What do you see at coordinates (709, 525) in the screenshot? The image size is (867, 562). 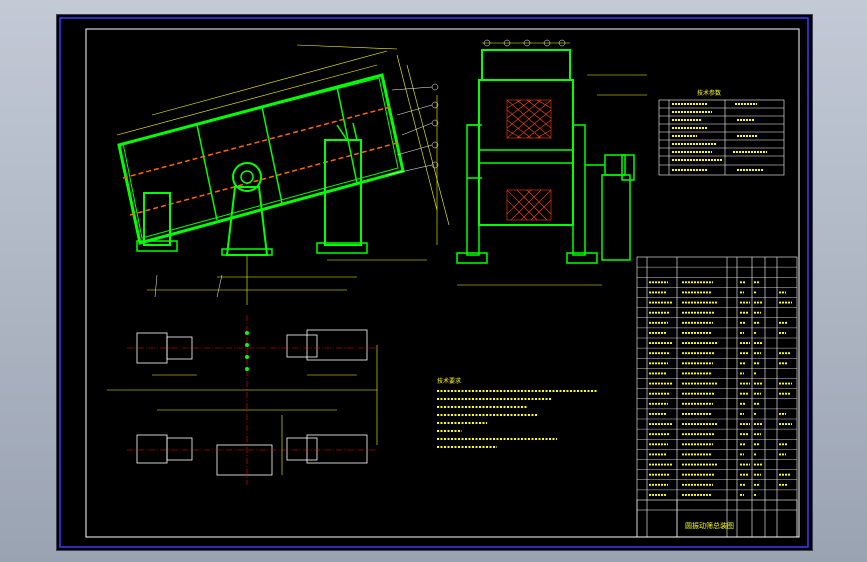 I see `drawing-title: 圆振动筛总装图` at bounding box center [709, 525].